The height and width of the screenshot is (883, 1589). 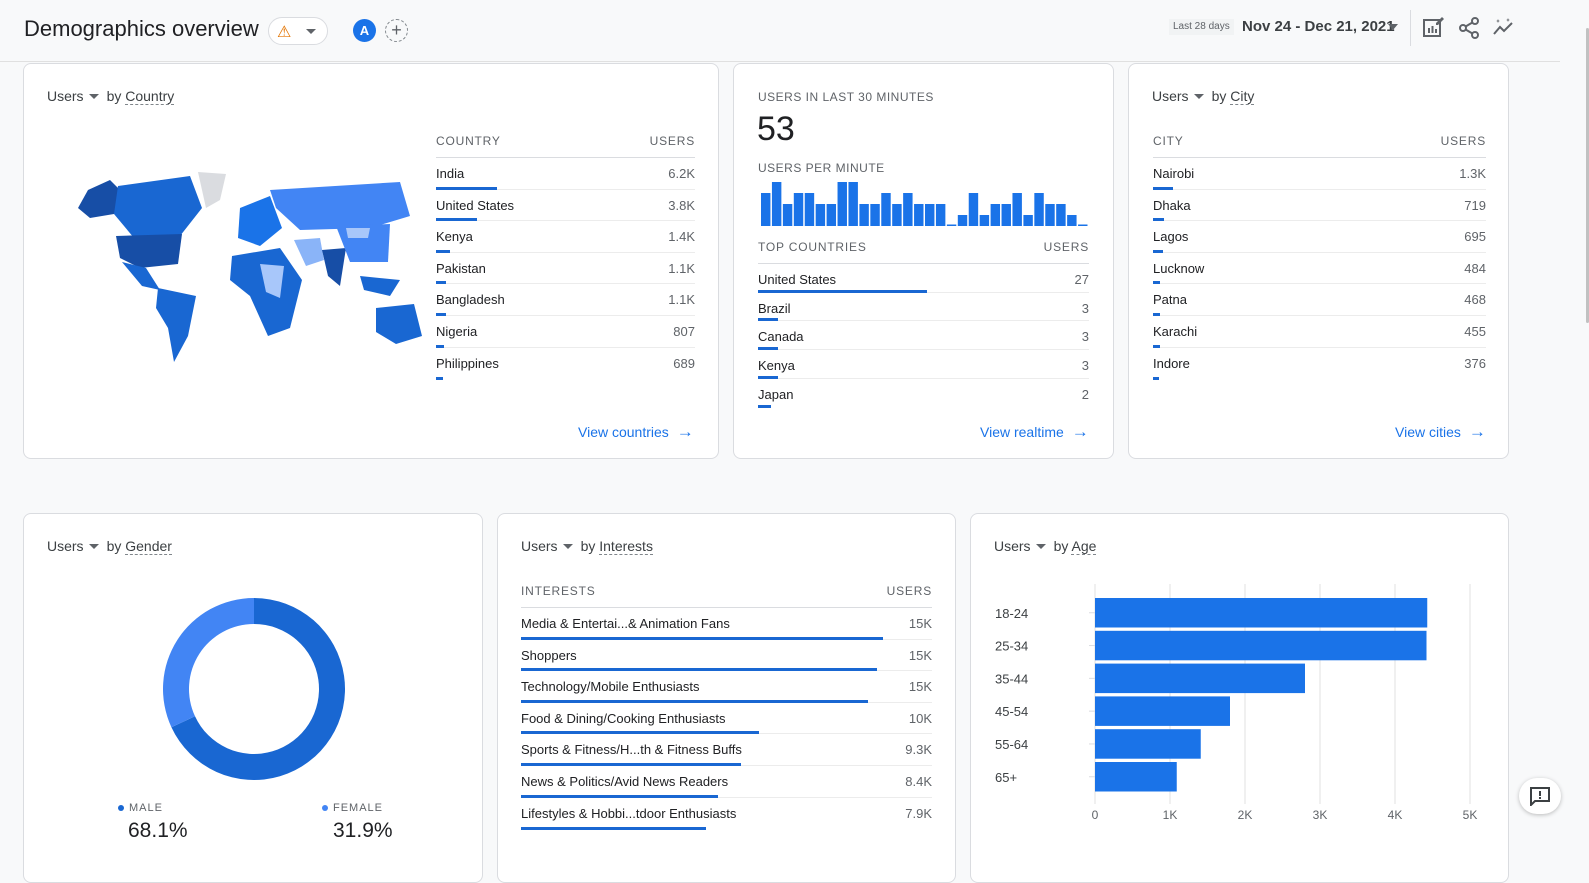 I want to click on table-row: Philippines 689, so click(x=565, y=364).